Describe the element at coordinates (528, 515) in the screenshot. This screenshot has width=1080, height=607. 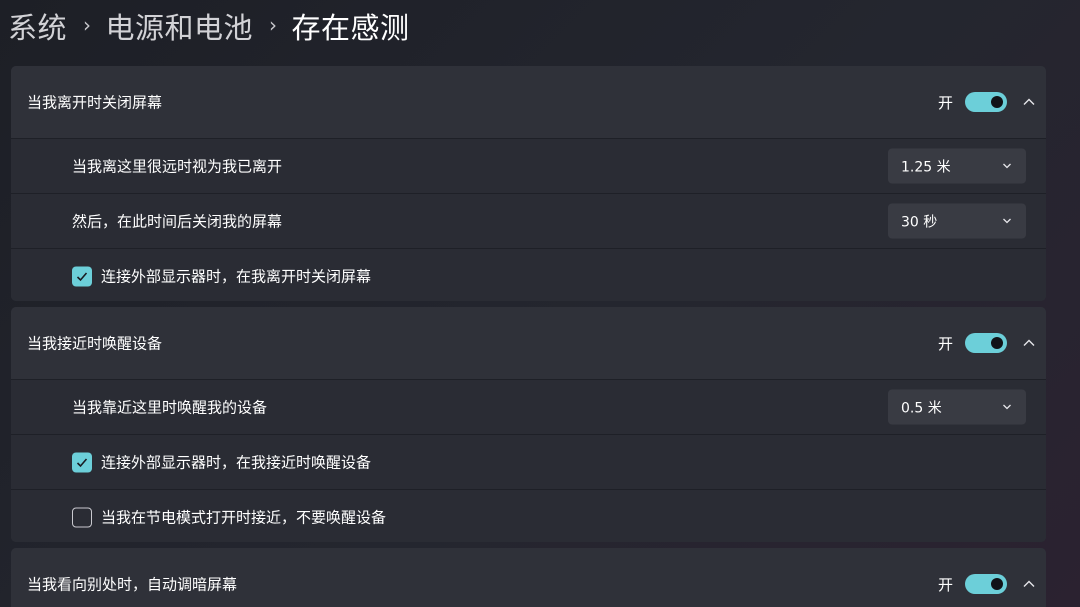
I see `setting-row-battery-saver-no-wake: 当我在节电模式打开时接近，不要唤醒设备` at that location.